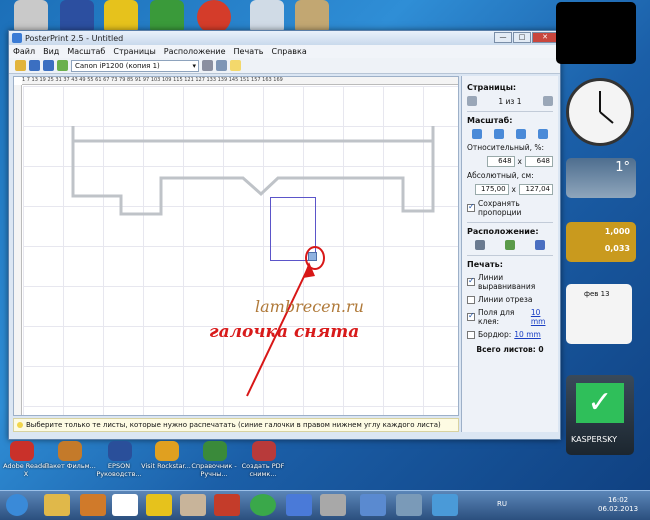  What do you see at coordinates (539, 161) in the screenshot?
I see `relative-height-input: 648` at bounding box center [539, 161].